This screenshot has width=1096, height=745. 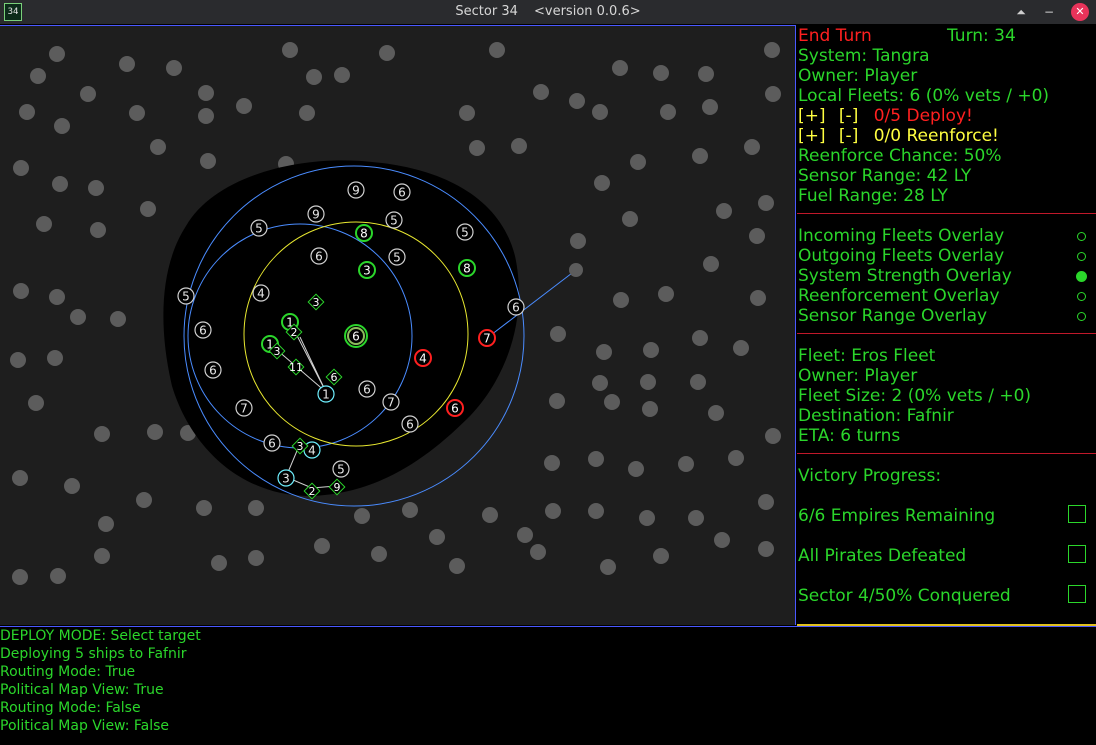 What do you see at coordinates (1081, 276) in the screenshot?
I see `overlay-strength-toggle` at bounding box center [1081, 276].